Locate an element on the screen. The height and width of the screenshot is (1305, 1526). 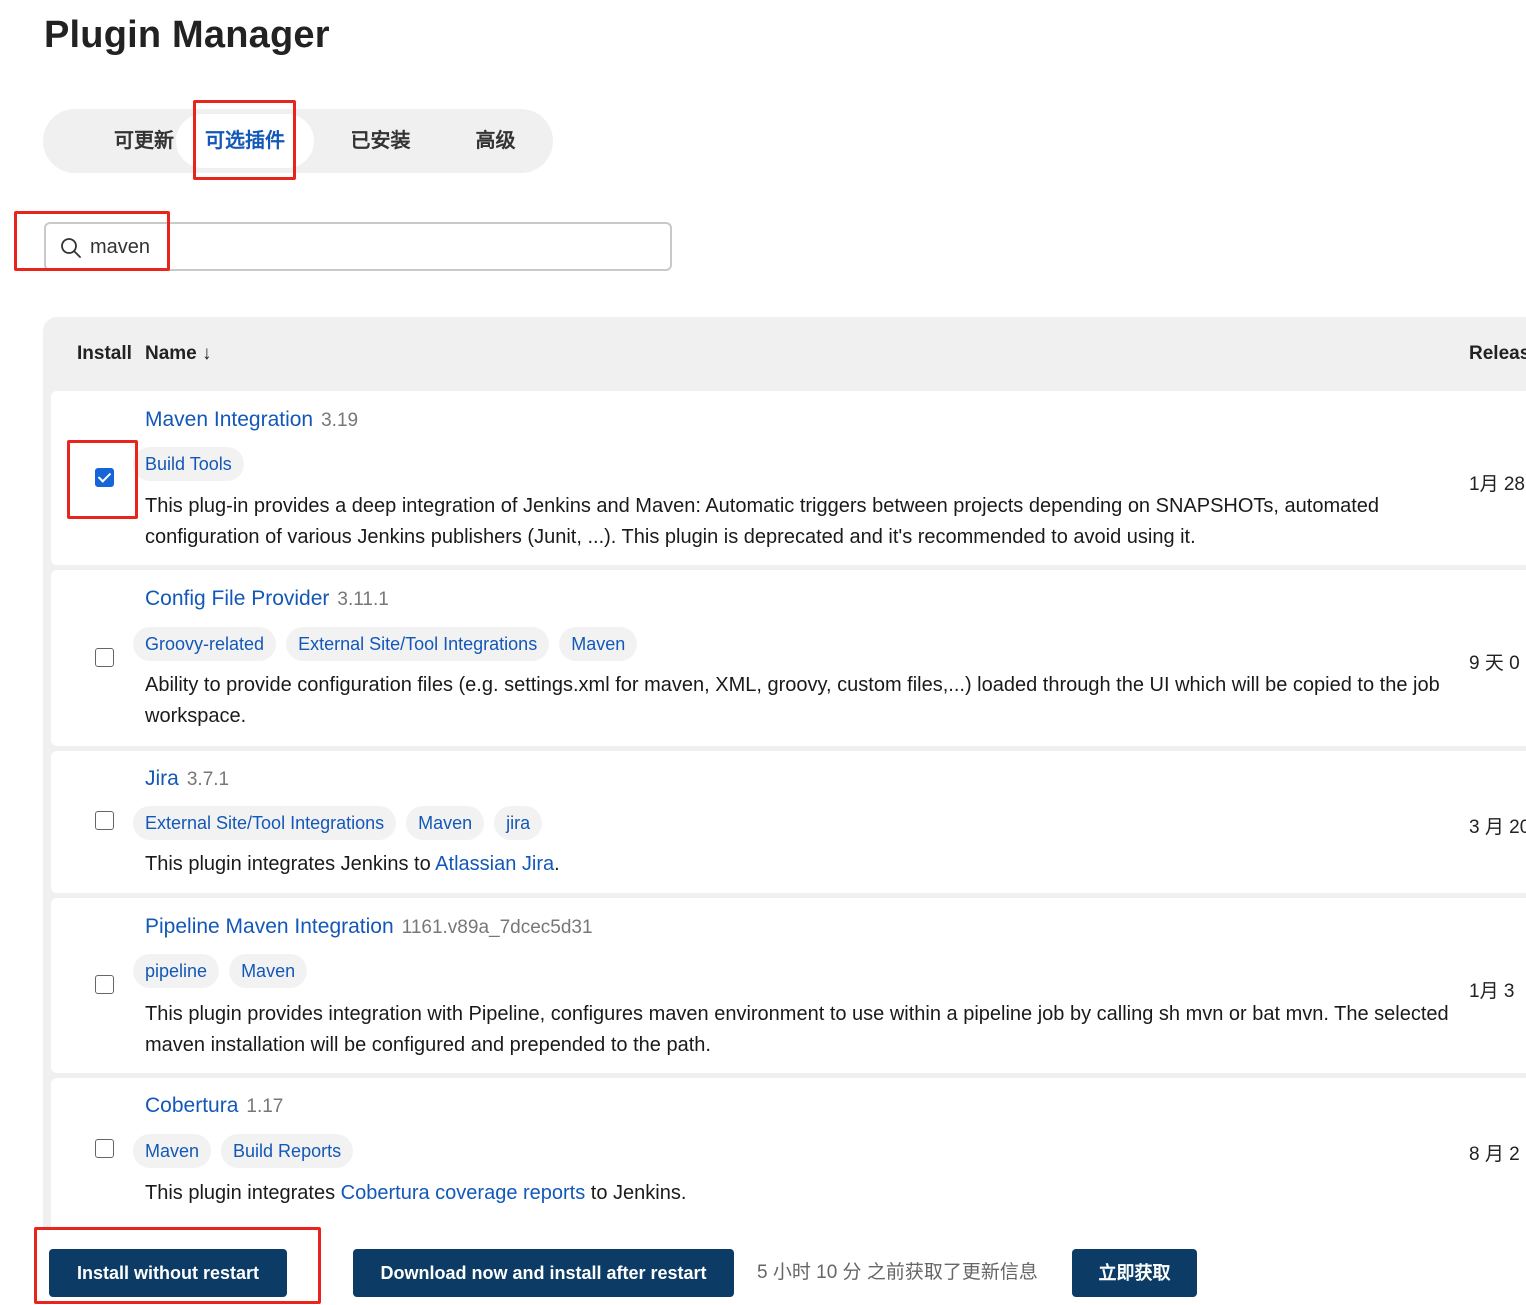
tab-advanced: 高级 is located at coordinates (495, 141).